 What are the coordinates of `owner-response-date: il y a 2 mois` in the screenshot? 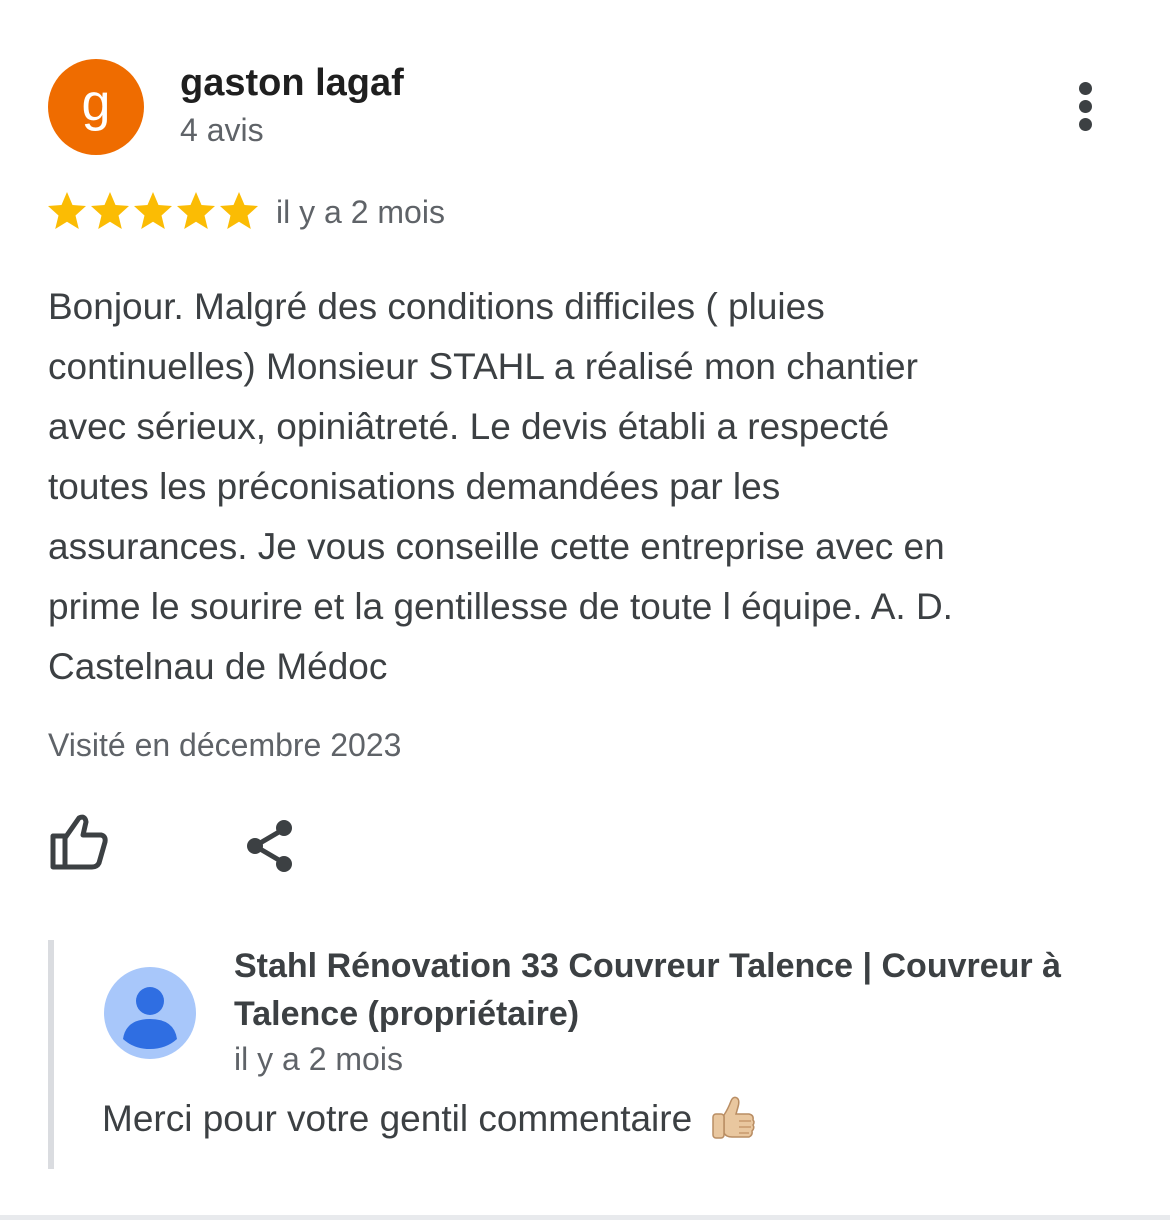 It's located at (318, 1059).